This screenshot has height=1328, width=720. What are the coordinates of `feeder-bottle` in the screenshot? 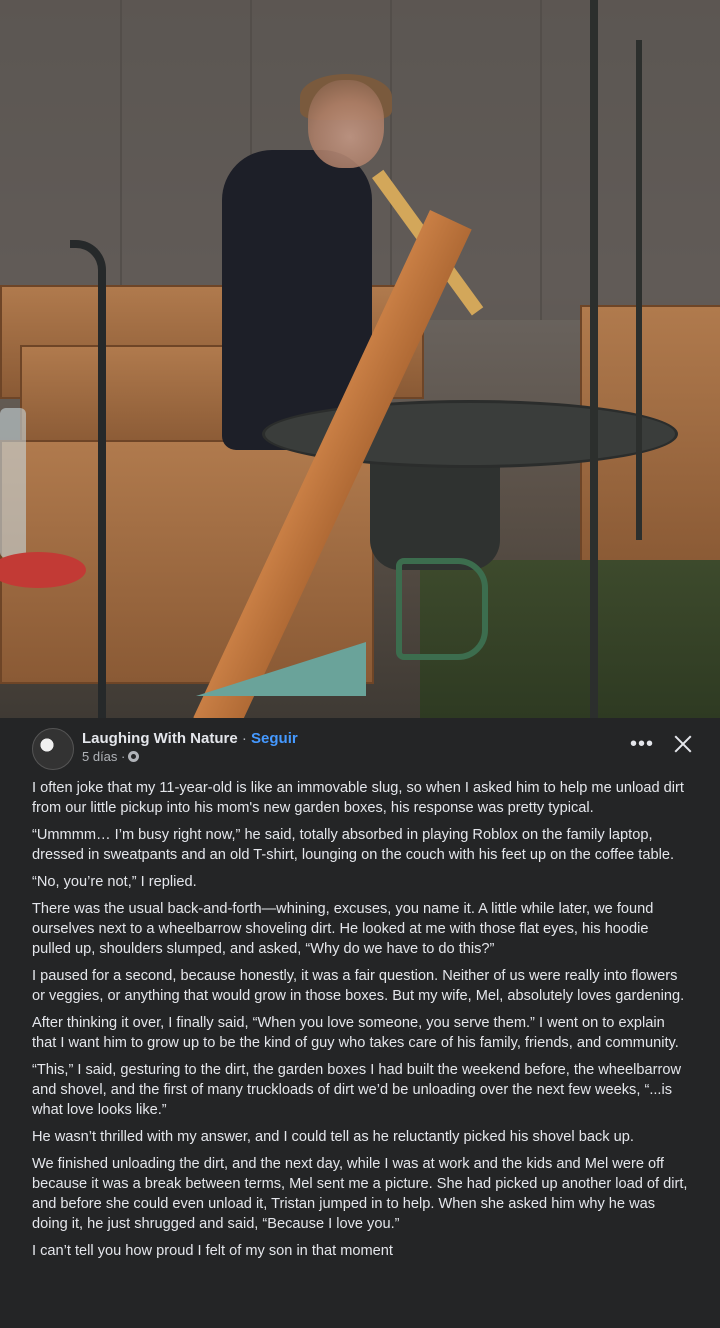 It's located at (13, 483).